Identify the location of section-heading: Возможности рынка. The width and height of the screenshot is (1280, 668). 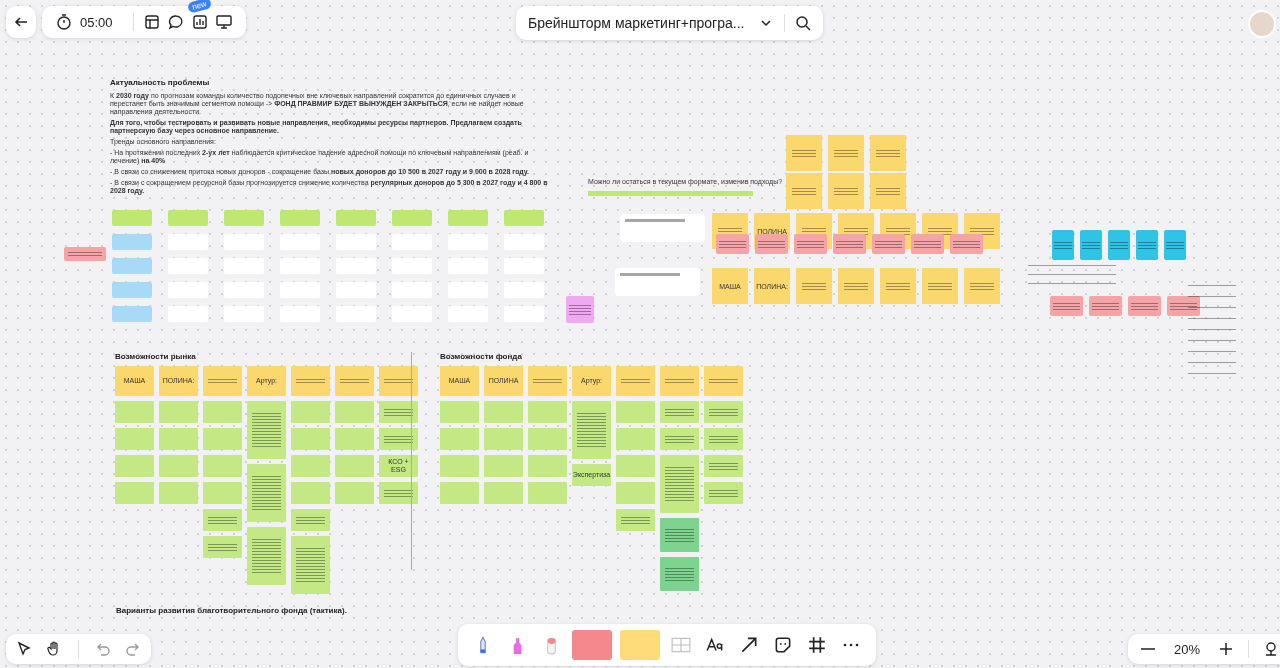
(156, 356).